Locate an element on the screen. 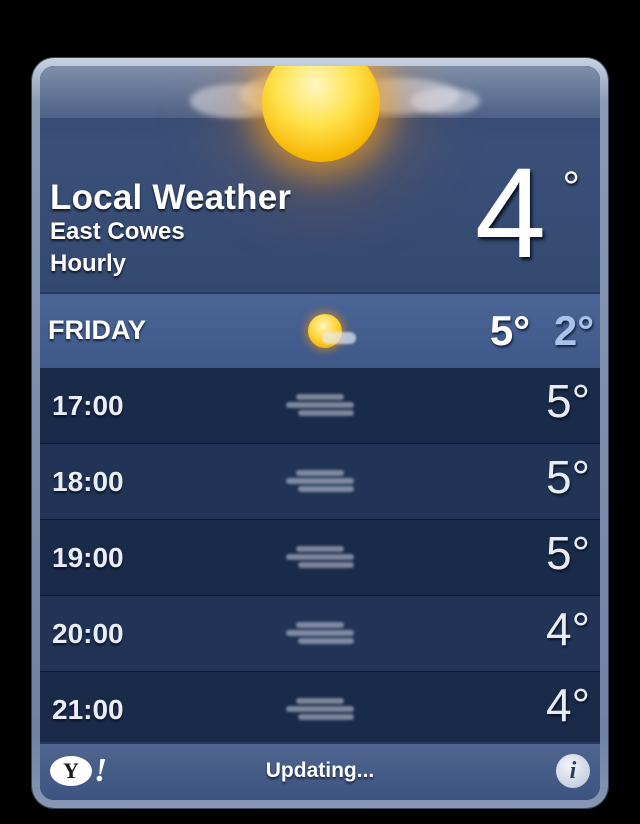 The image size is (640, 824). hour-row: 19:00 5° is located at coordinates (320, 558).